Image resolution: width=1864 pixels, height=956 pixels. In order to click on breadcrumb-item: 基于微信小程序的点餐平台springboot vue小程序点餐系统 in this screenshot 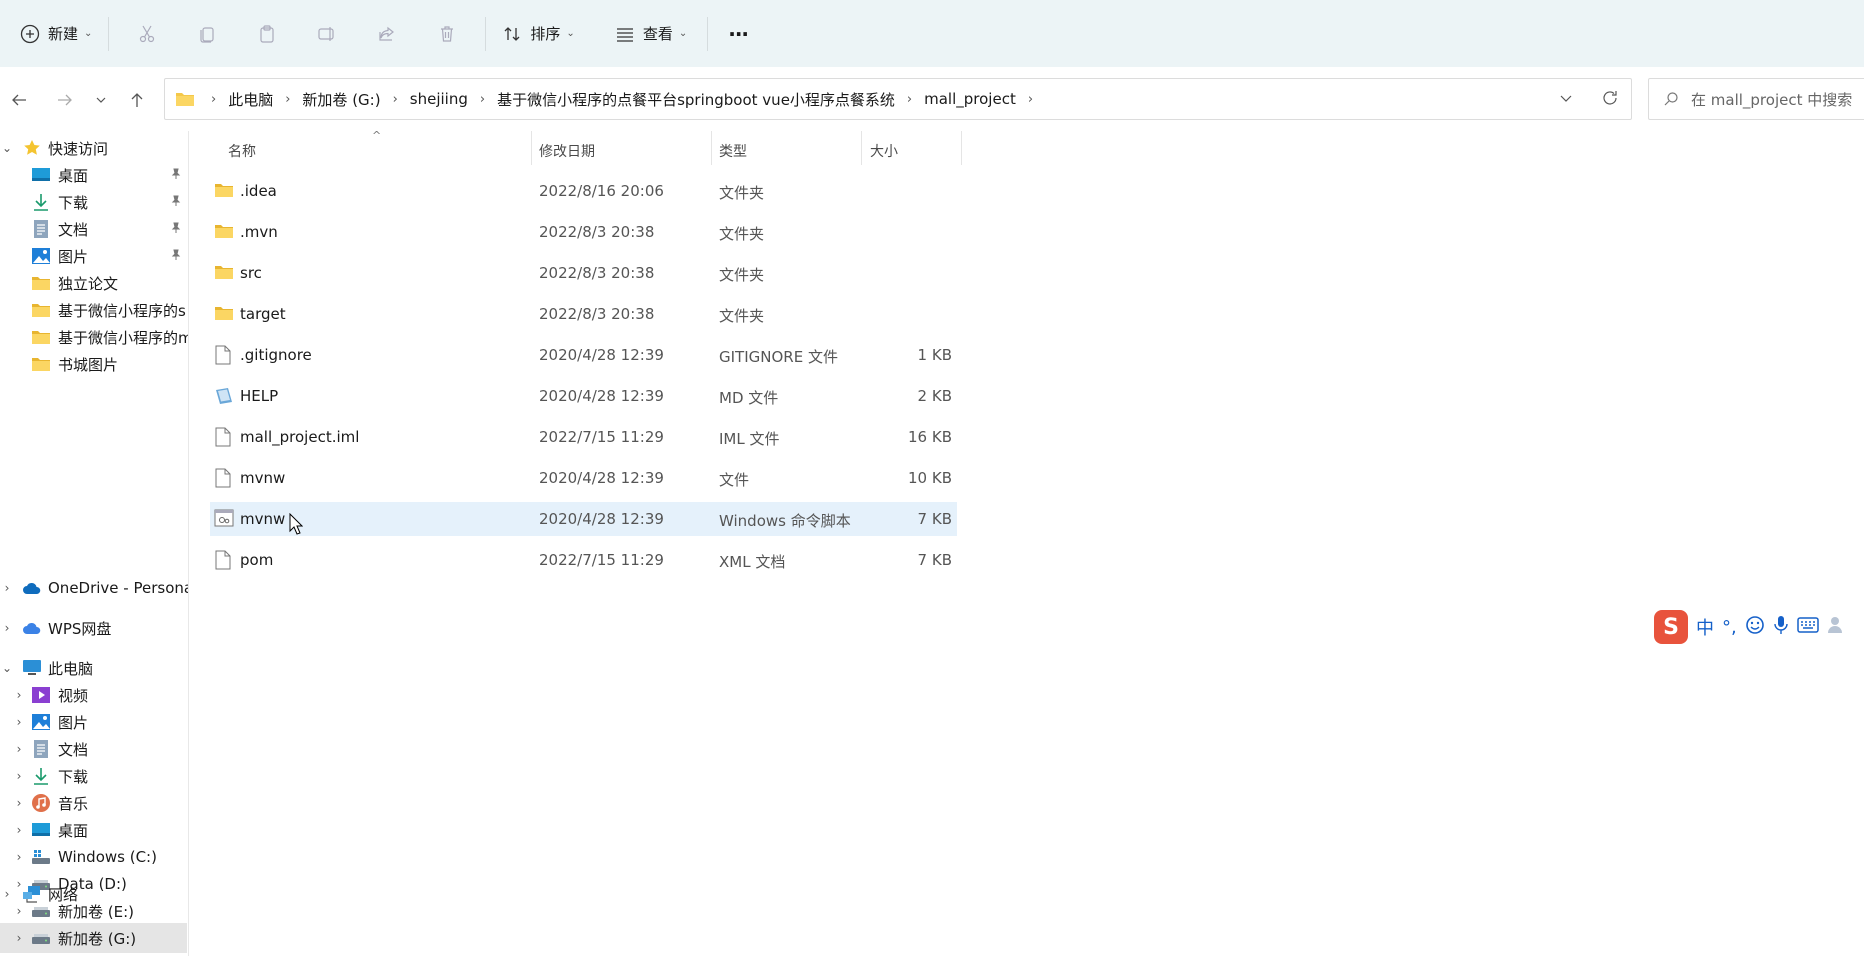, I will do `click(696, 99)`.